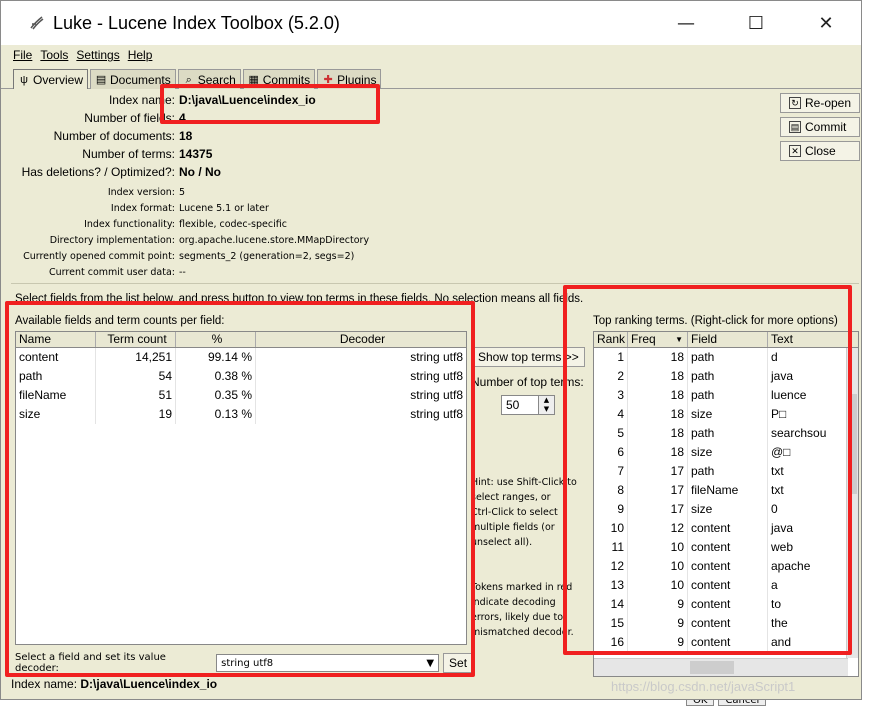 This screenshot has width=872, height=706. Describe the element at coordinates (679, 339) in the screenshot. I see `sort-down-icon: ▼` at that location.